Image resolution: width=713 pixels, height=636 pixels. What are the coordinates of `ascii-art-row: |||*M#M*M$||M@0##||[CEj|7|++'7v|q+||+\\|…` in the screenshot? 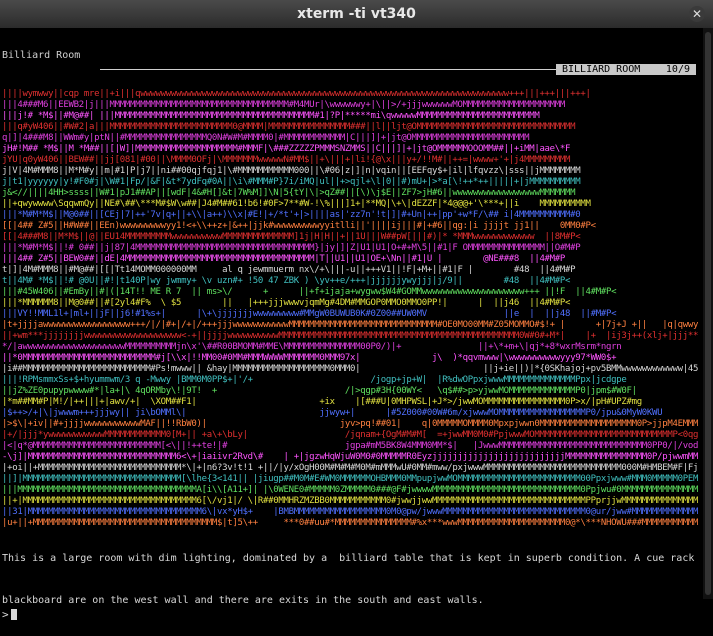 It's located at (291, 215).